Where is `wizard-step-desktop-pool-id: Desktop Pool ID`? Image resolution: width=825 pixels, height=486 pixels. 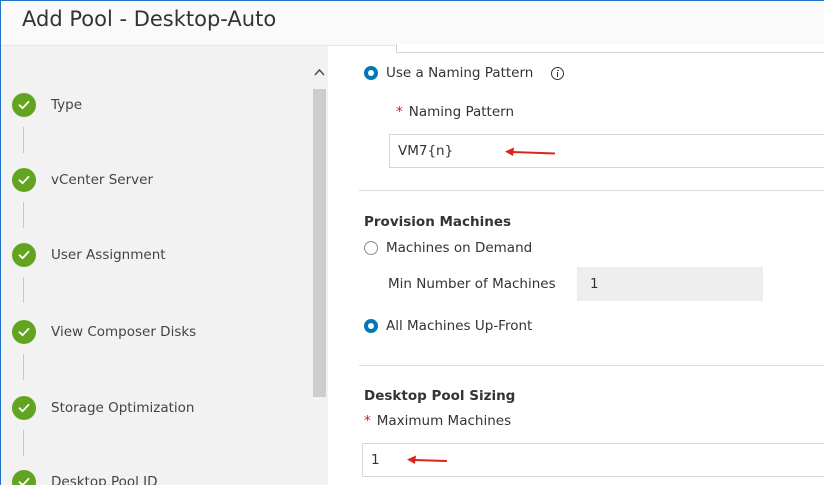 wizard-step-desktop-pool-id: Desktop Pool ID is located at coordinates (85, 477).